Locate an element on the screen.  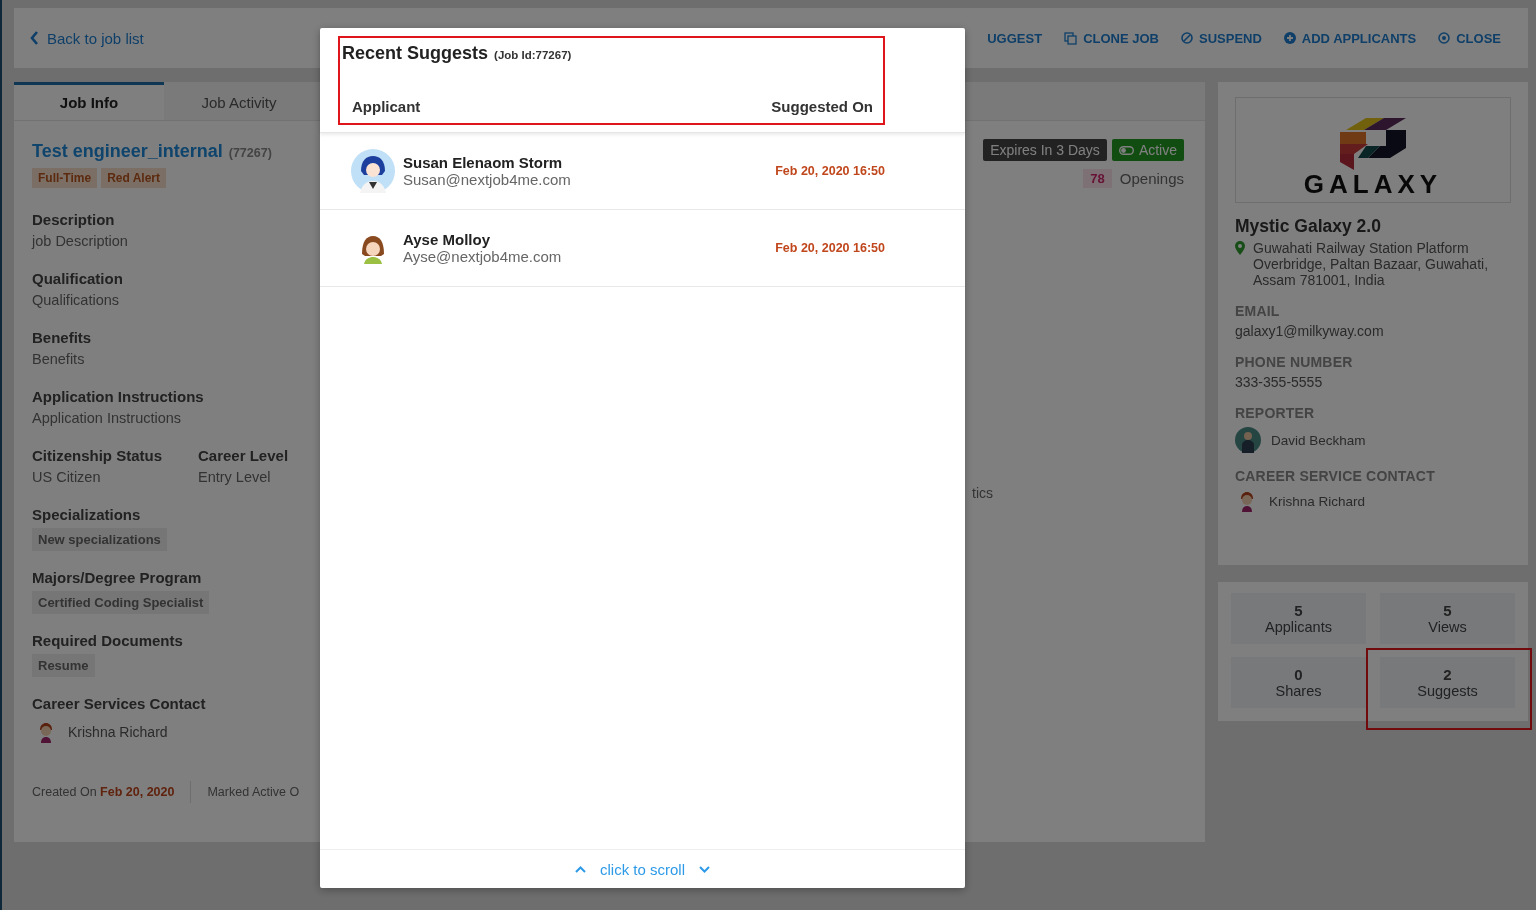
chip: Resume is located at coordinates (63, 665).